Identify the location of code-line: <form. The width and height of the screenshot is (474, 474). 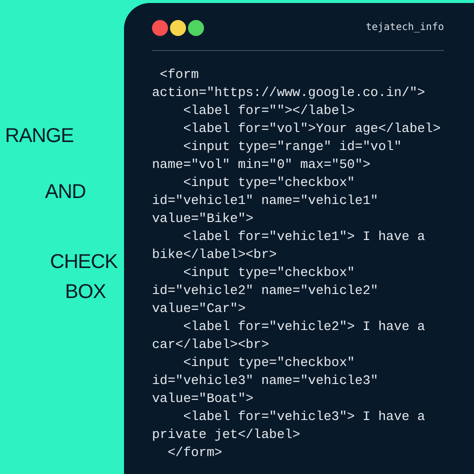
(178, 75).